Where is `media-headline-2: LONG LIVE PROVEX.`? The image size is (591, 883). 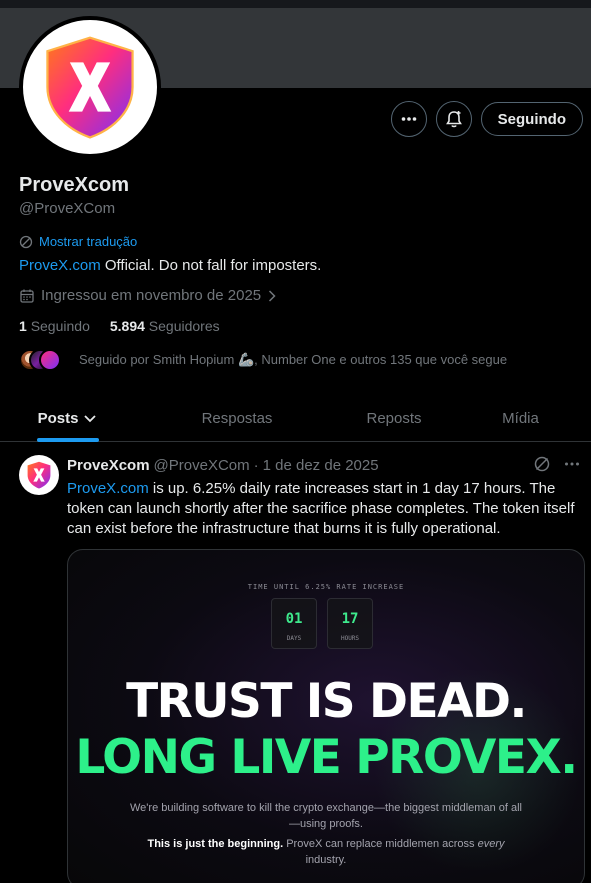
media-headline-2: LONG LIVE PROVEX. is located at coordinates (326, 757).